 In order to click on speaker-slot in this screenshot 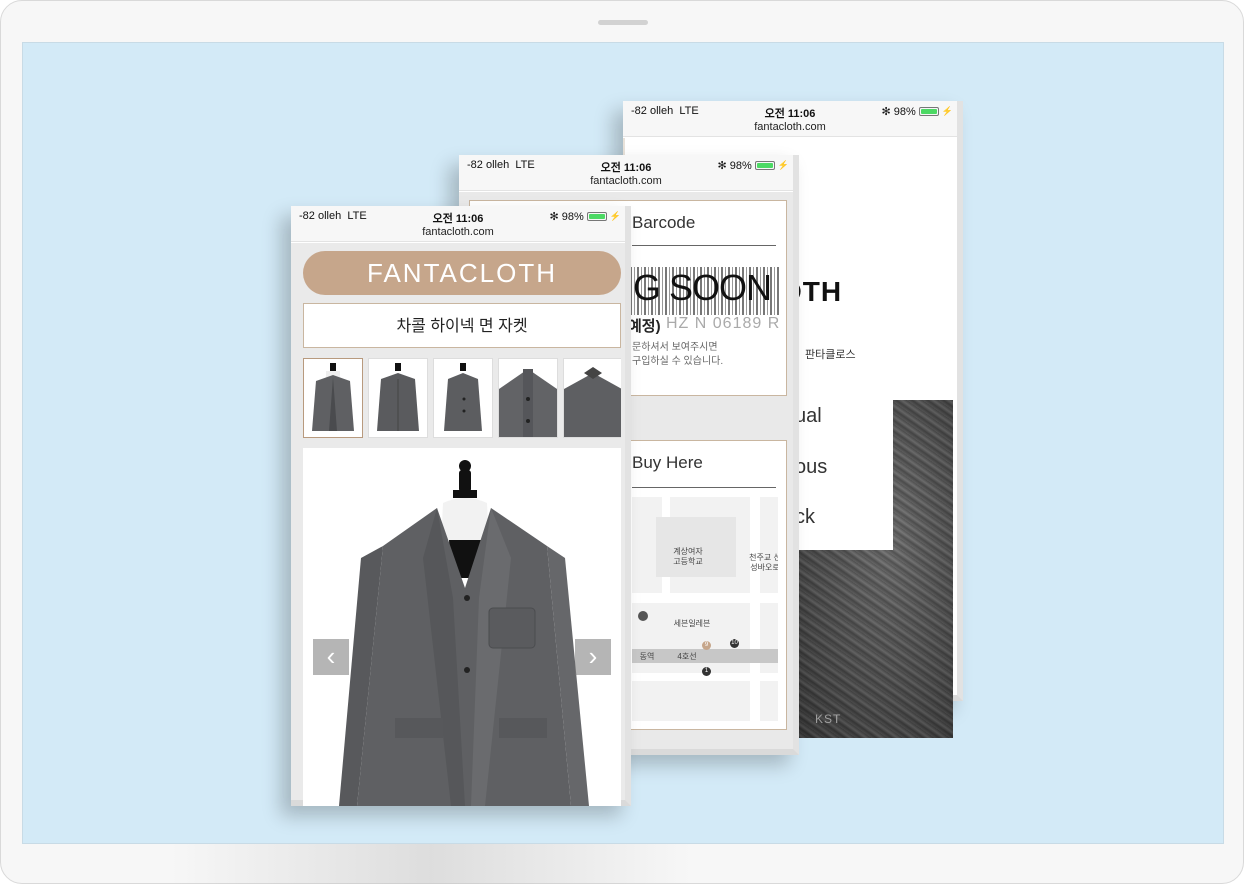, I will do `click(623, 22)`.